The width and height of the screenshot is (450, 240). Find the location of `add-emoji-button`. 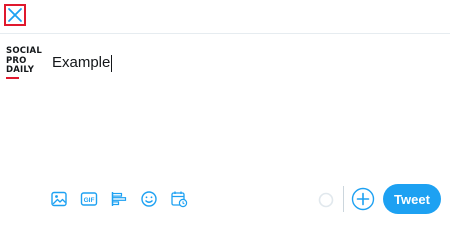

add-emoji-button is located at coordinates (149, 199).